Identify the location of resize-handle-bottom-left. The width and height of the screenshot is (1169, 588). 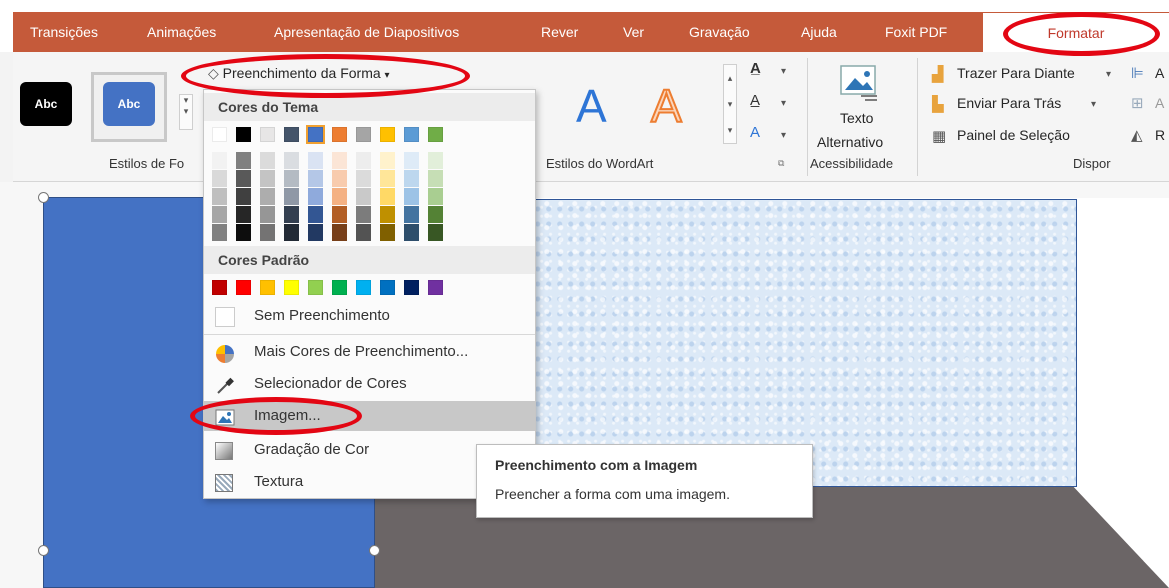
(43, 550).